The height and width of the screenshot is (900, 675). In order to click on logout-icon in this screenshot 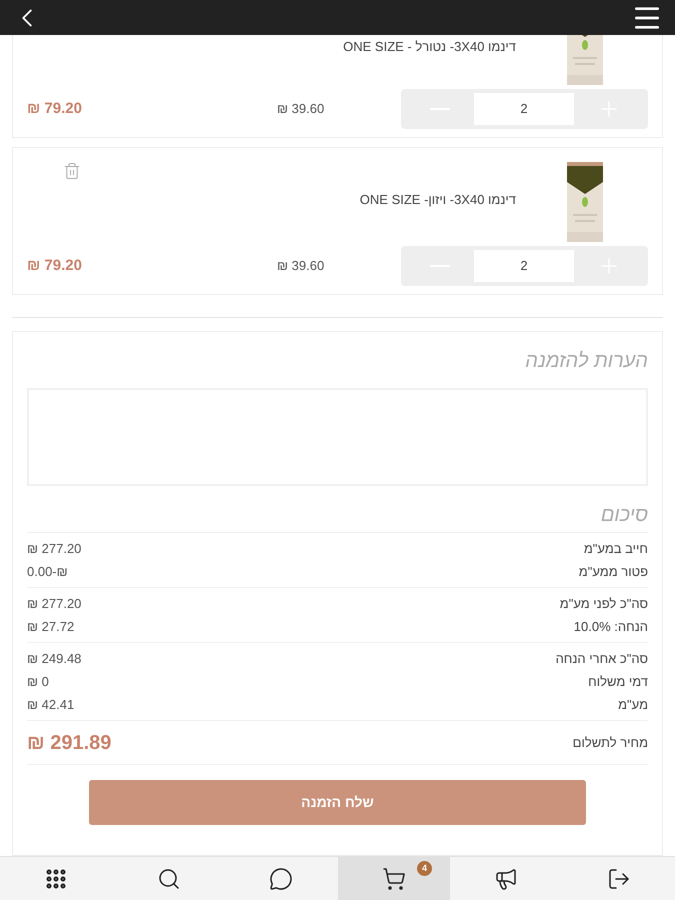, I will do `click(618, 878)`.